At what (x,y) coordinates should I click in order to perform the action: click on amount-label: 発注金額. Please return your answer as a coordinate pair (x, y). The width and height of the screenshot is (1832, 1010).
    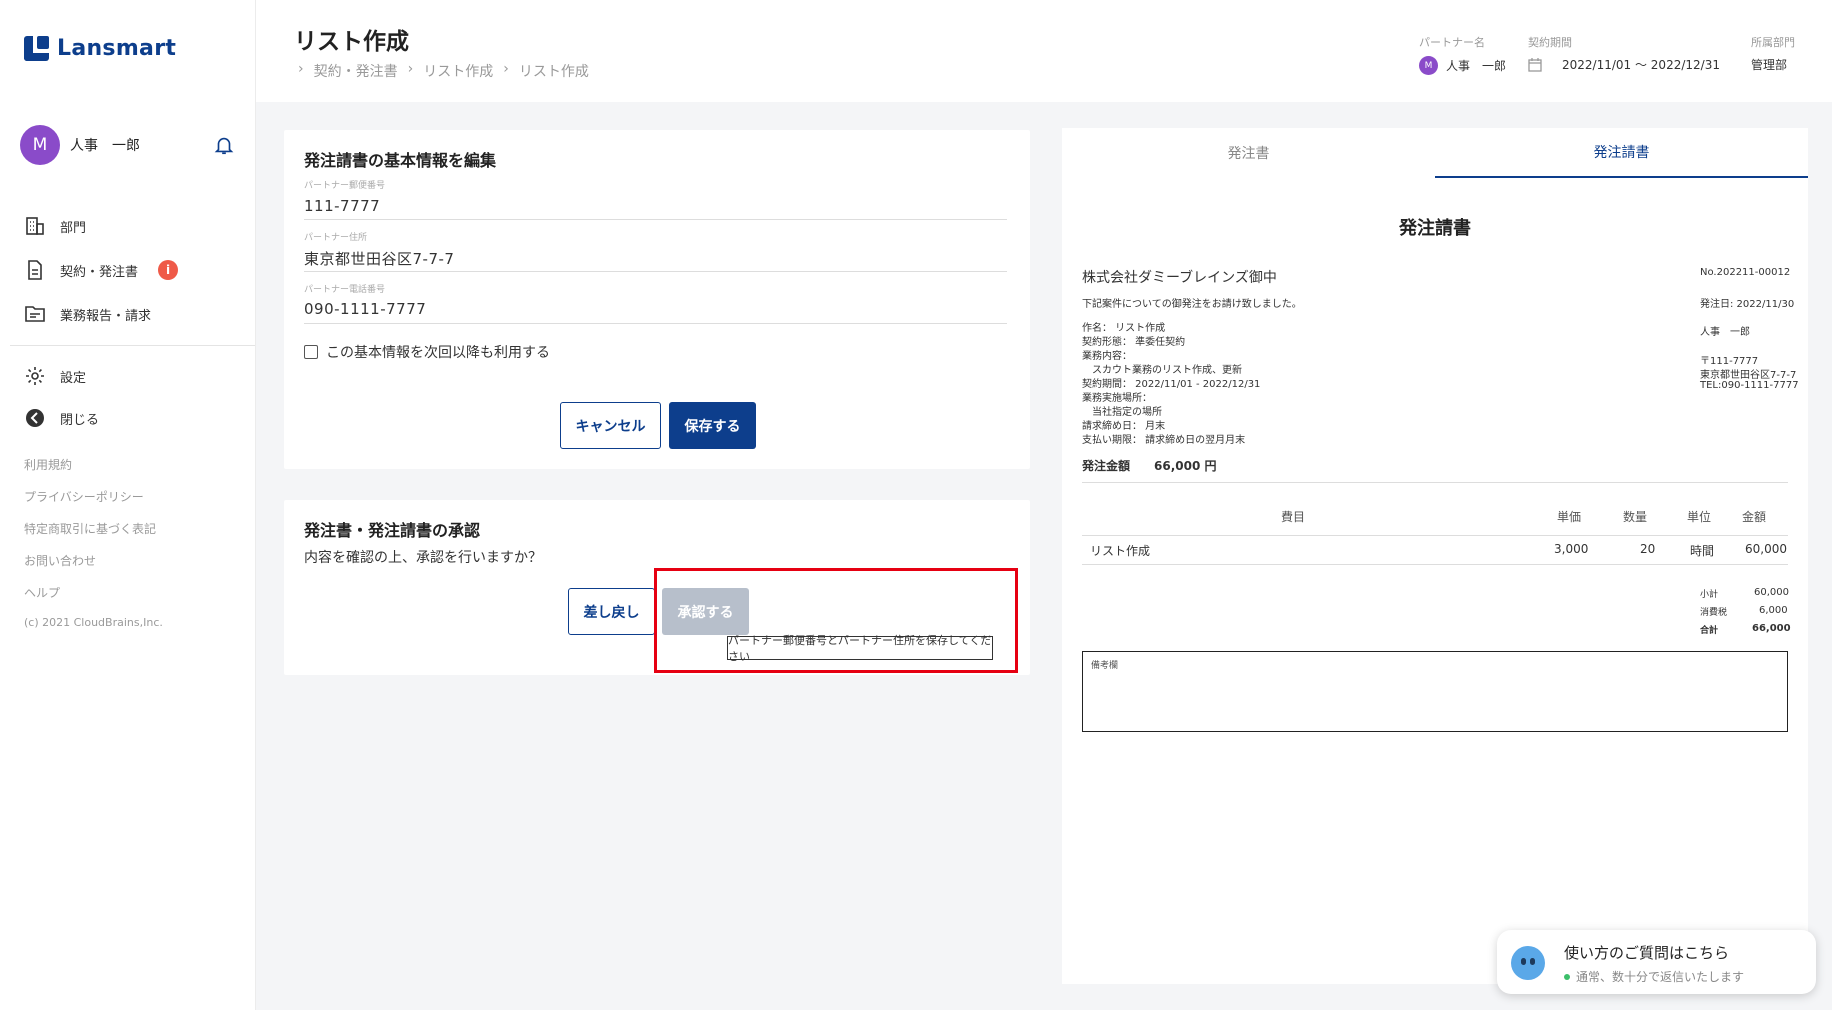
    Looking at the image, I should click on (1106, 466).